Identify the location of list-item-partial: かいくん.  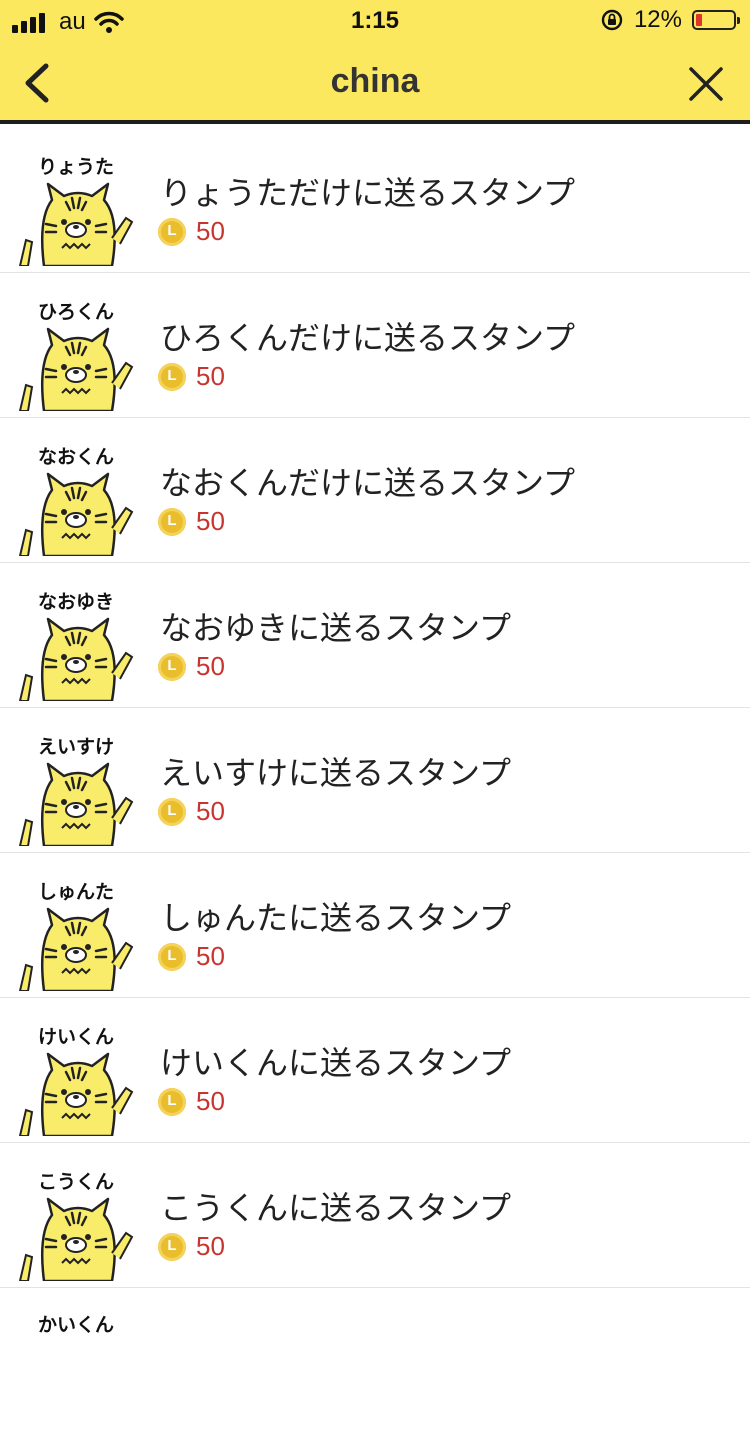
(375, 1360).